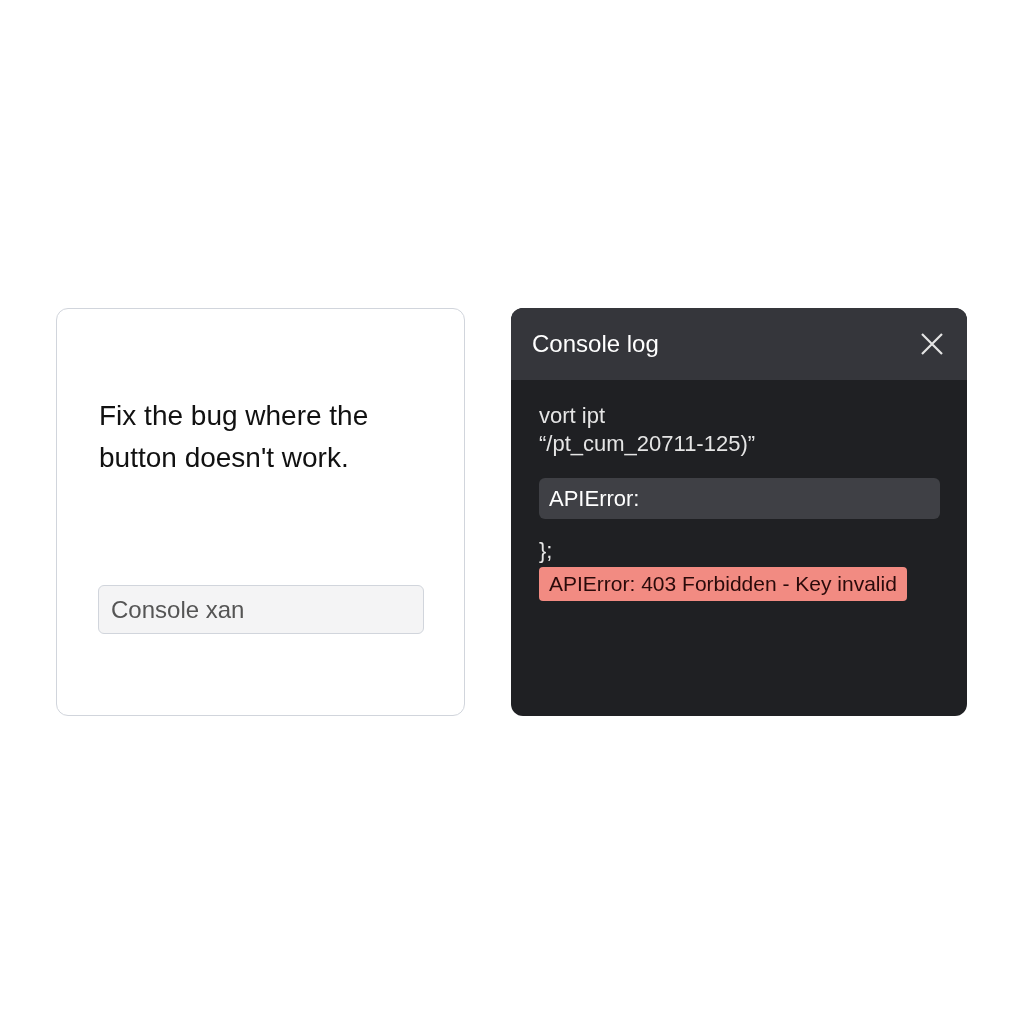 This screenshot has height=1024, width=1024. What do you see at coordinates (932, 344) in the screenshot?
I see `close-icon` at bounding box center [932, 344].